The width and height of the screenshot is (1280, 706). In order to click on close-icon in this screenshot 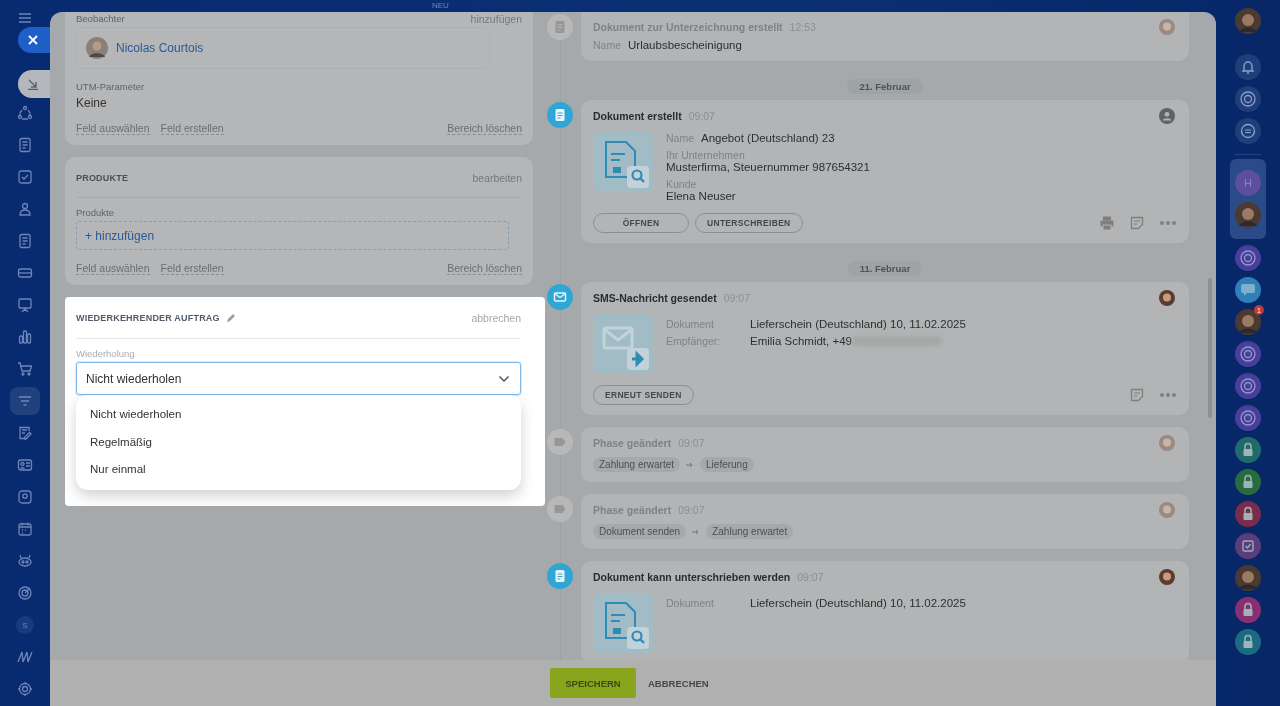, I will do `click(33, 40)`.